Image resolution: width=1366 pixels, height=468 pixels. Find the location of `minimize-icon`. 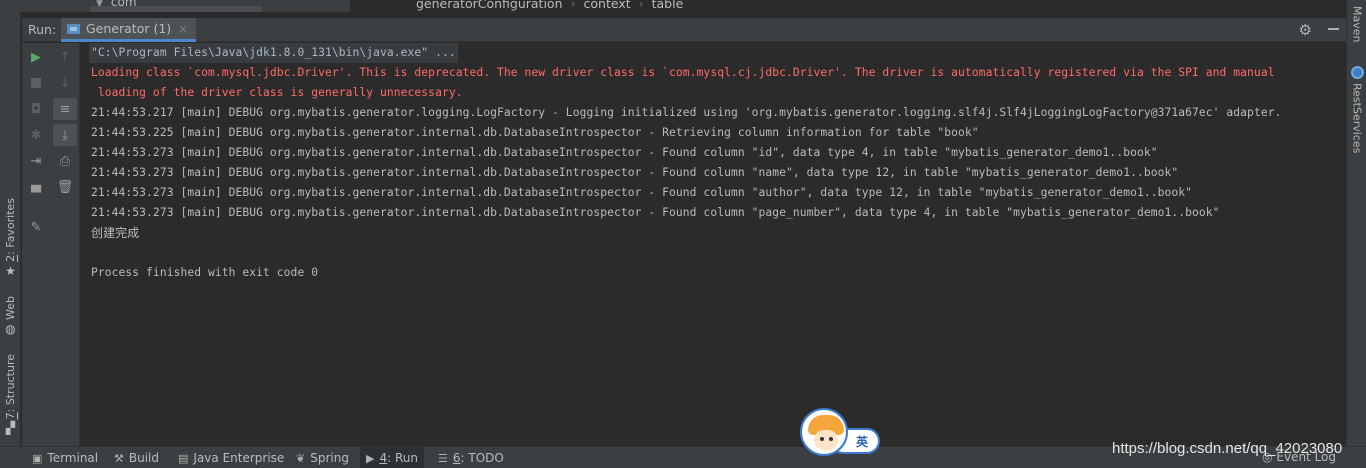

minimize-icon is located at coordinates (1333, 29).